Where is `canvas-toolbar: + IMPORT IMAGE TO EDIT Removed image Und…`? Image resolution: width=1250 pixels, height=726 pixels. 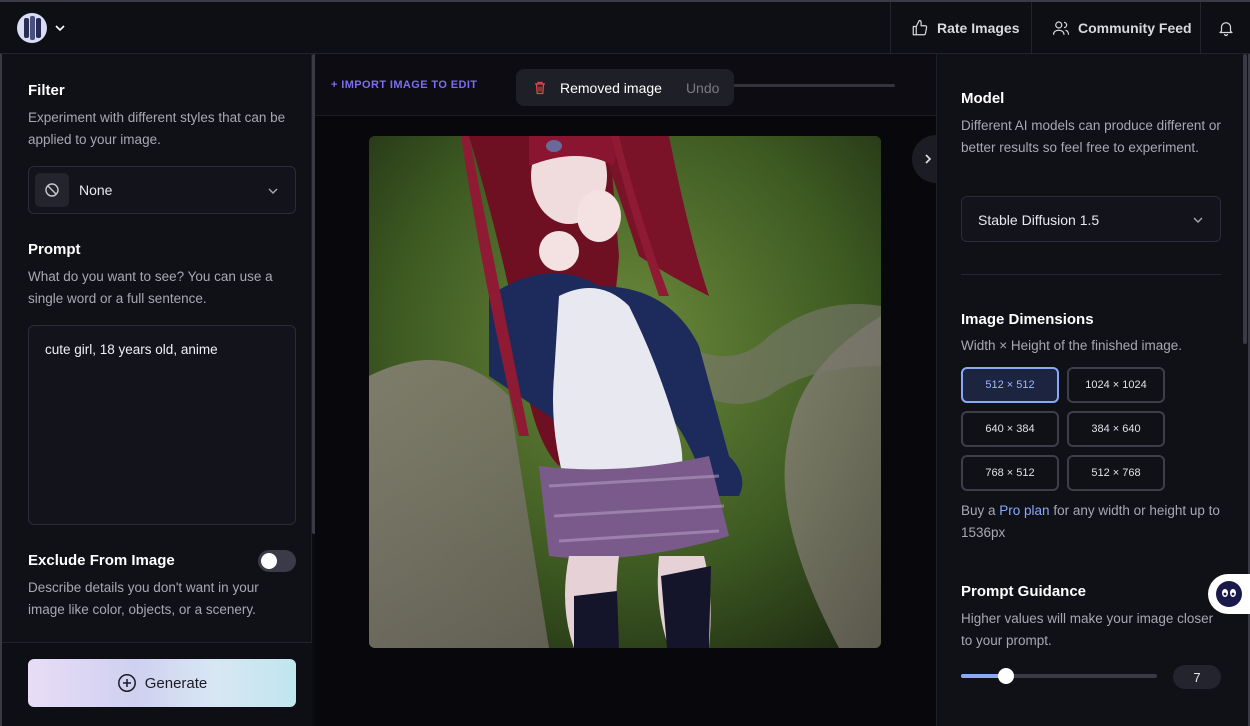
canvas-toolbar: + IMPORT IMAGE TO EDIT Removed image Und… is located at coordinates (625, 85).